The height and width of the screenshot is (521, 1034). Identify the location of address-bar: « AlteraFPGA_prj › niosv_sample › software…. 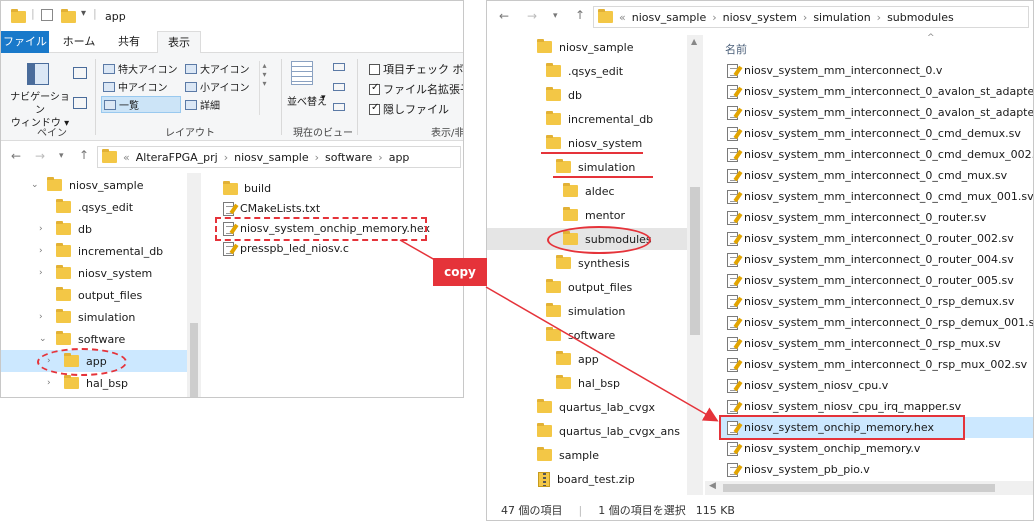
(279, 157).